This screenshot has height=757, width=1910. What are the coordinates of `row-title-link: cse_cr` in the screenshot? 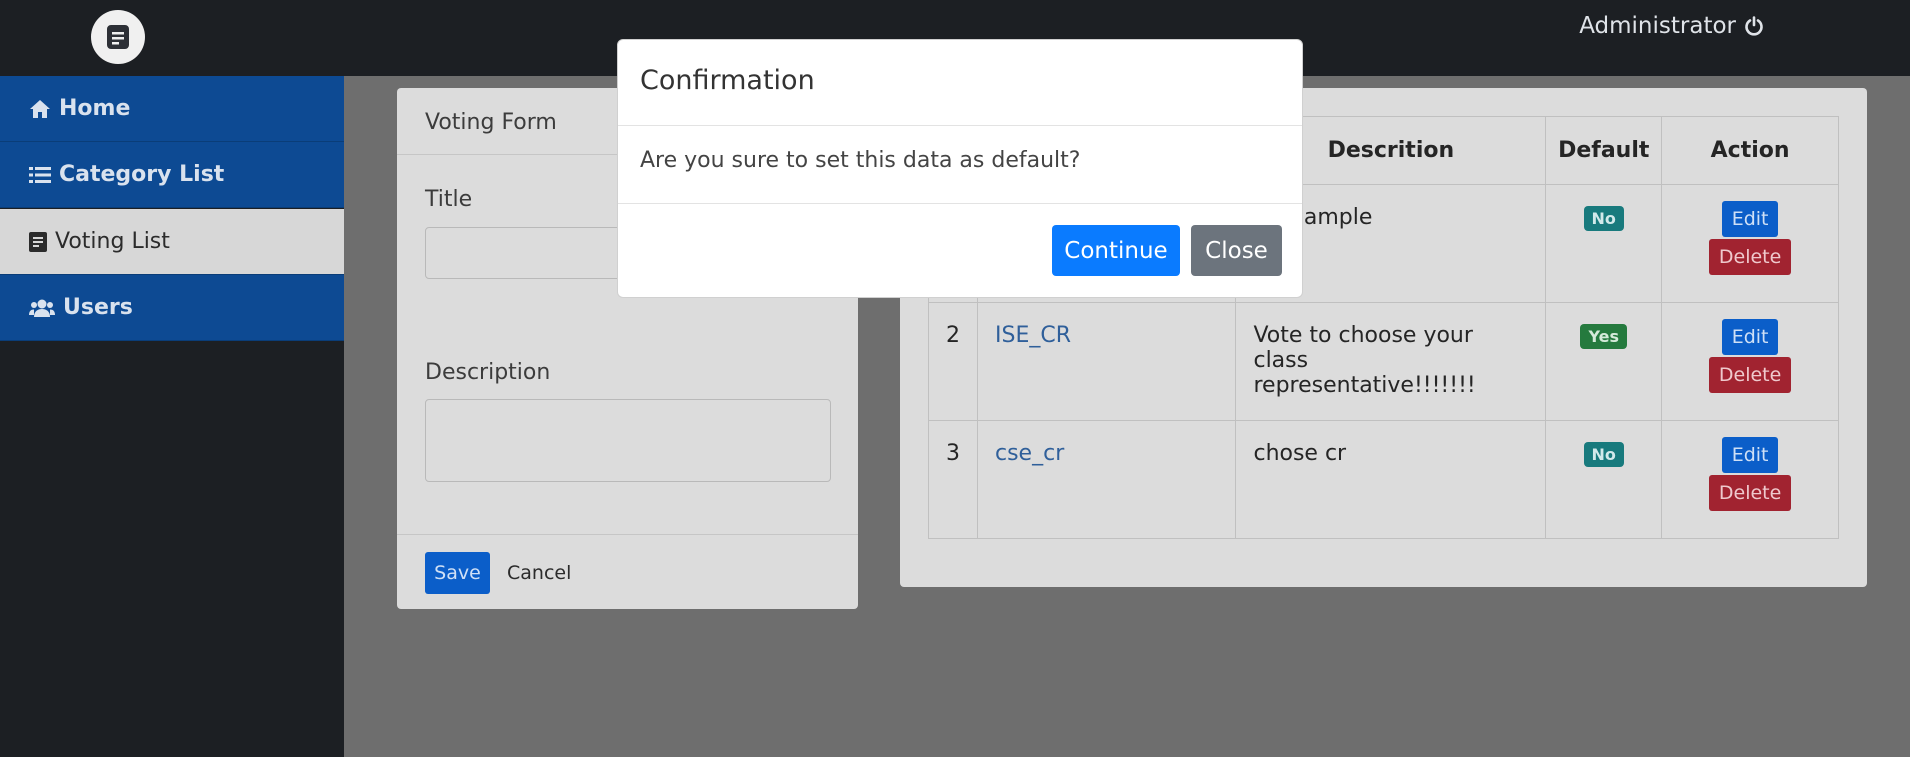 It's located at (1106, 479).